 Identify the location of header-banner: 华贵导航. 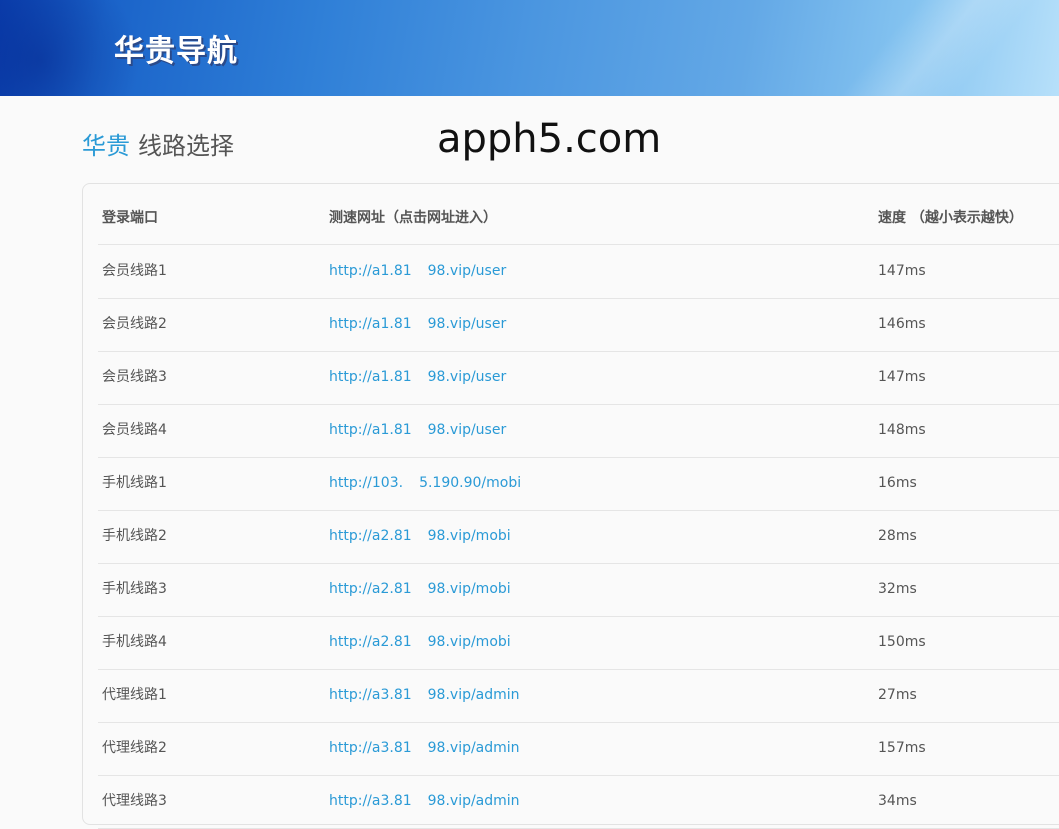
(529, 48).